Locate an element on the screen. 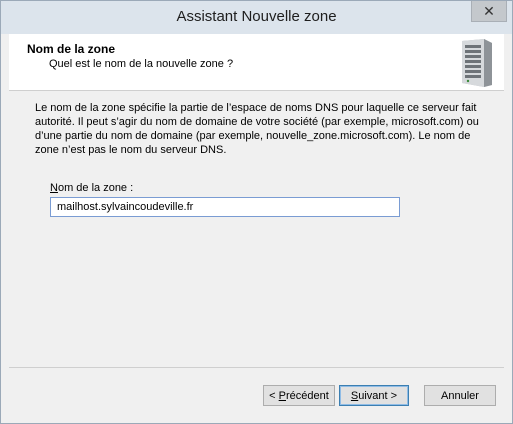  close-button: ✕ is located at coordinates (489, 11).